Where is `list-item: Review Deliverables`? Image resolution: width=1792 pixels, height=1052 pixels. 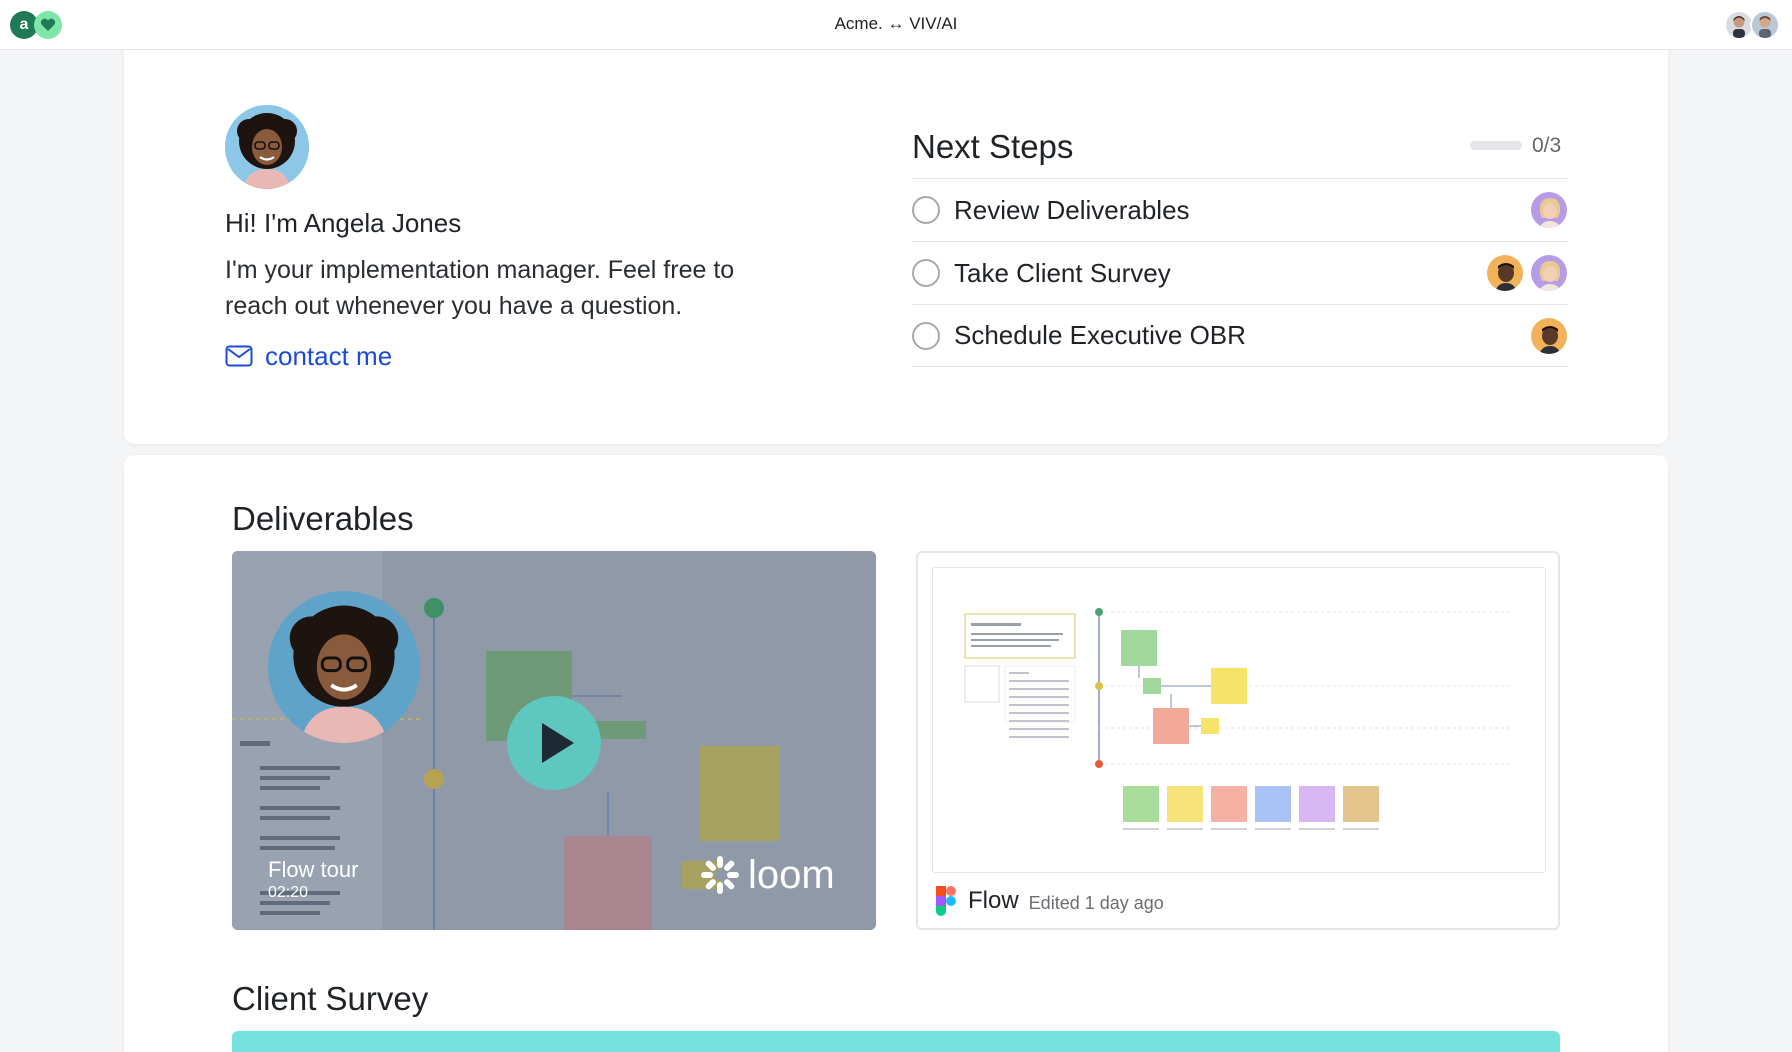 list-item: Review Deliverables is located at coordinates (1240, 209).